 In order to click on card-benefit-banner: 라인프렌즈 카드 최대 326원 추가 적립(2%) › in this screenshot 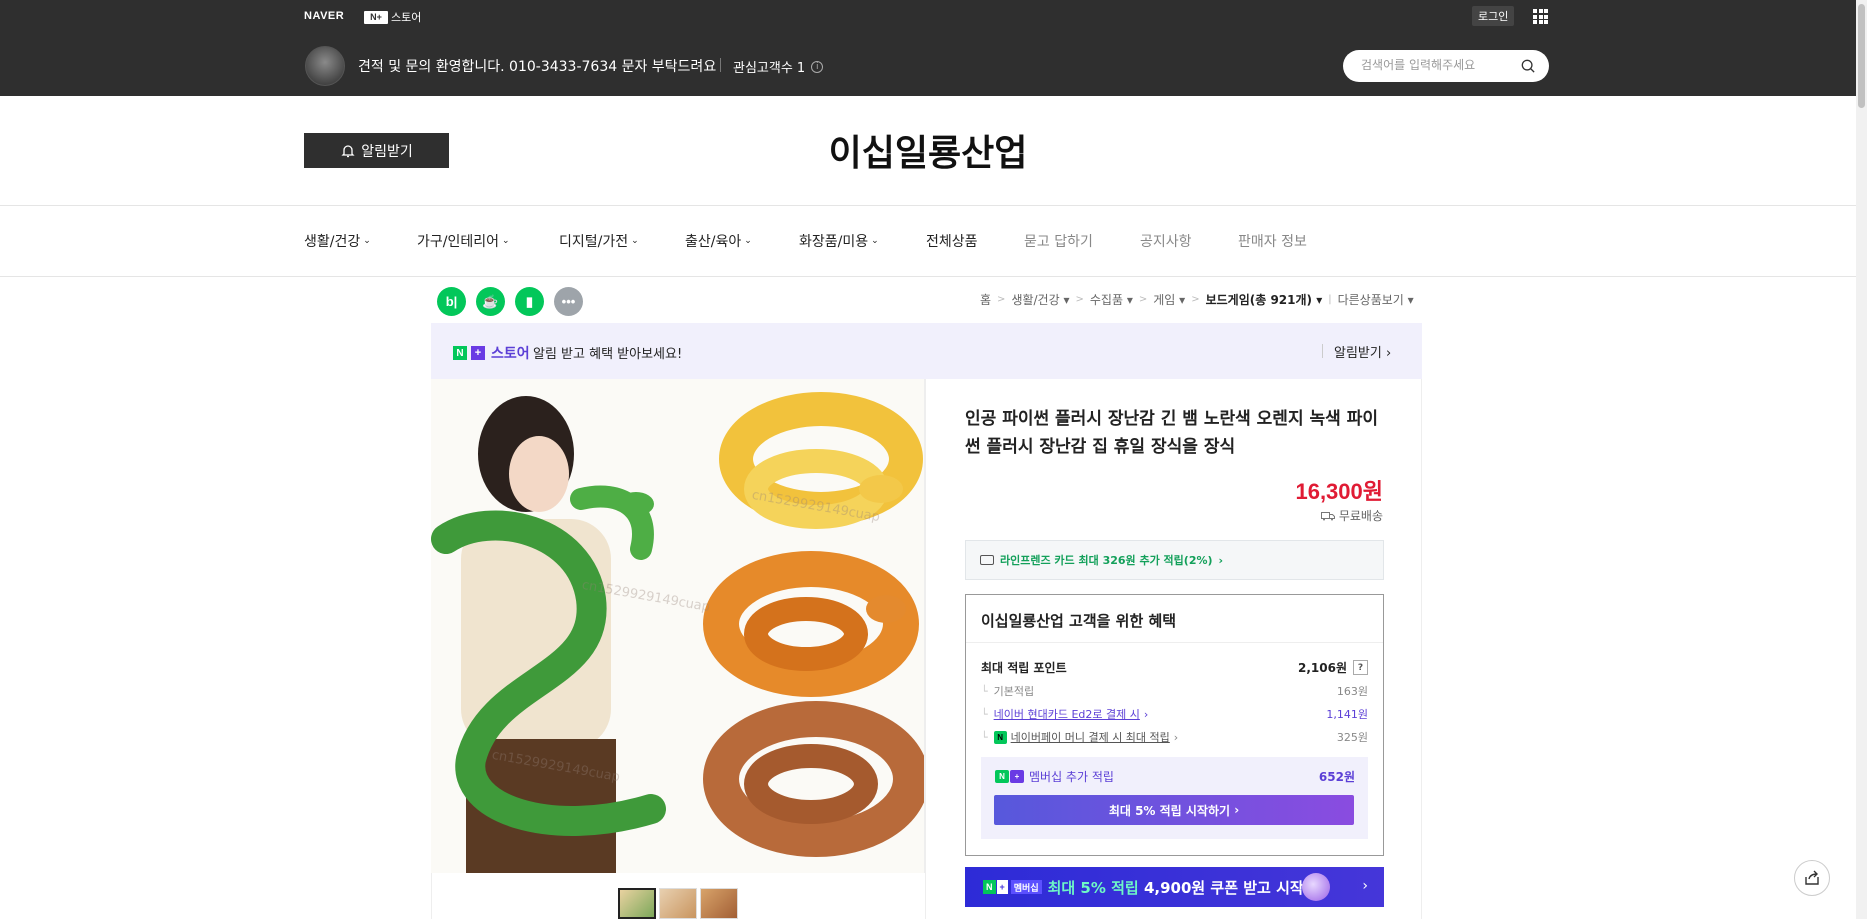, I will do `click(1174, 560)`.